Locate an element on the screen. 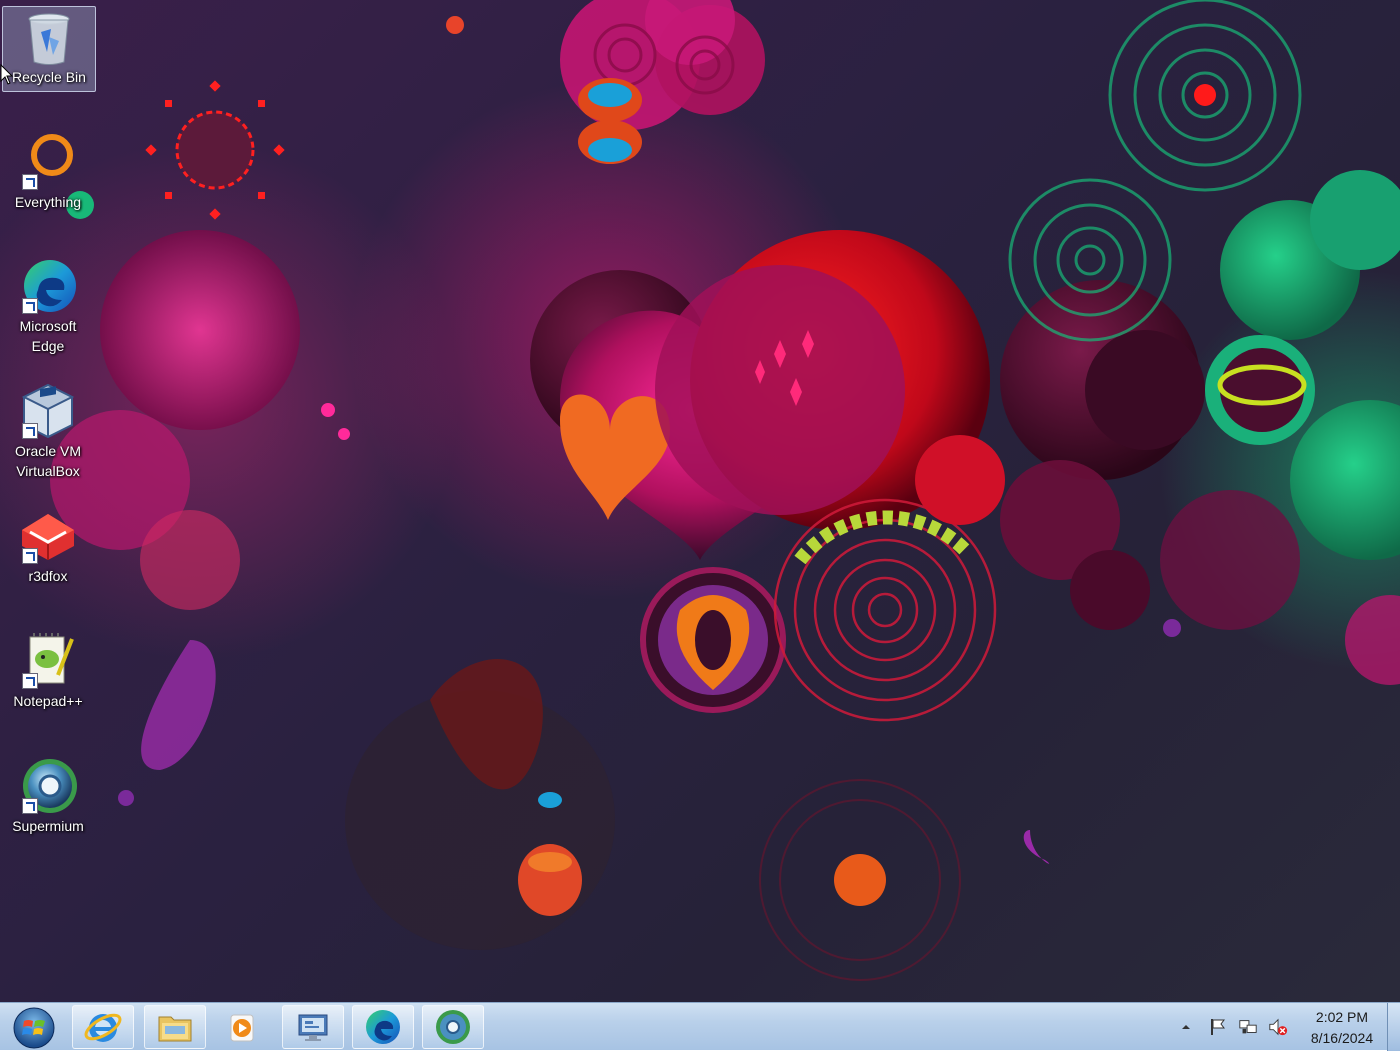 The image size is (1400, 1054). clock: 2:02 PM 8/16/2024 is located at coordinates (1342, 1028).